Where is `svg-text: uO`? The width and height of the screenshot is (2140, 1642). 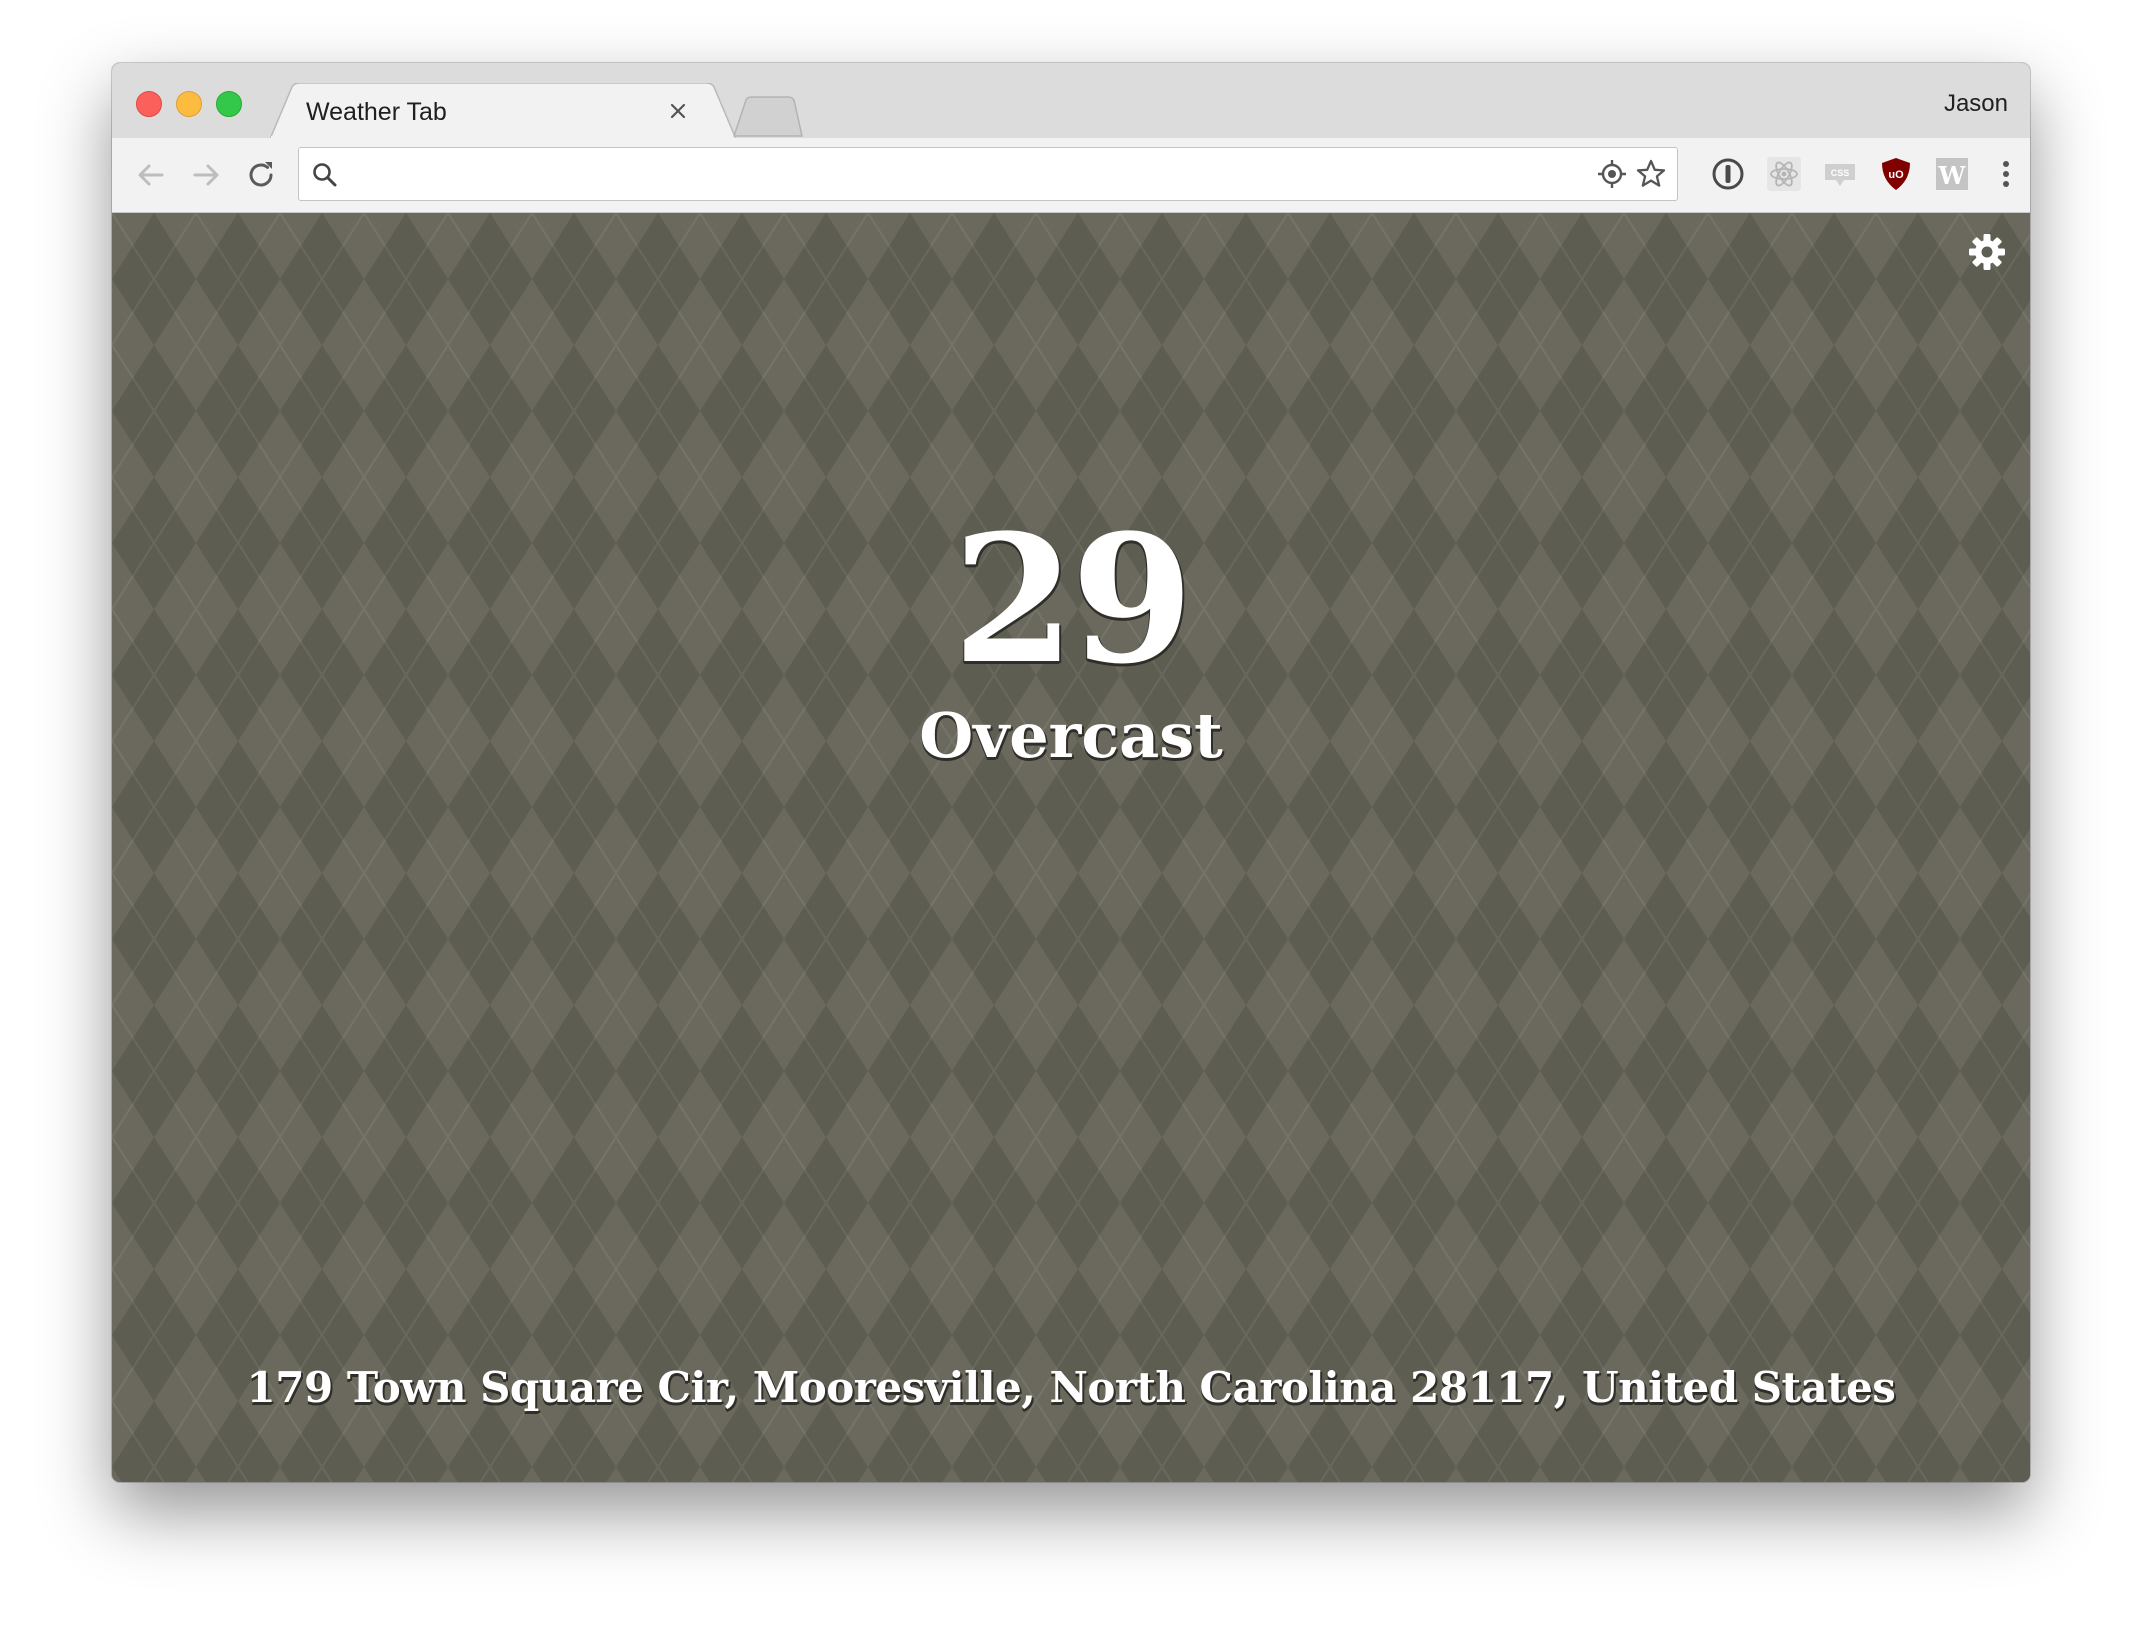 svg-text: uO is located at coordinates (1896, 175).